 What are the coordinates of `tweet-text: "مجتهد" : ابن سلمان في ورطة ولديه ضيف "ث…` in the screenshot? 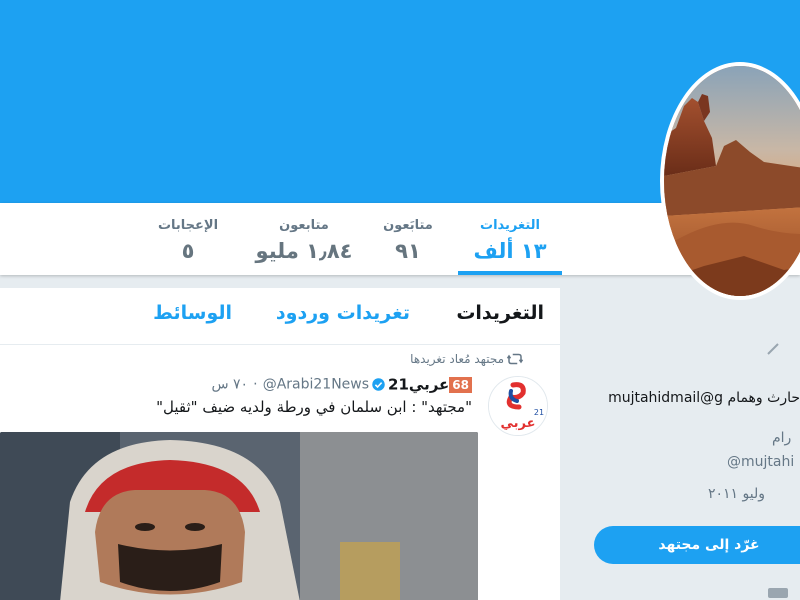 It's located at (314, 407).